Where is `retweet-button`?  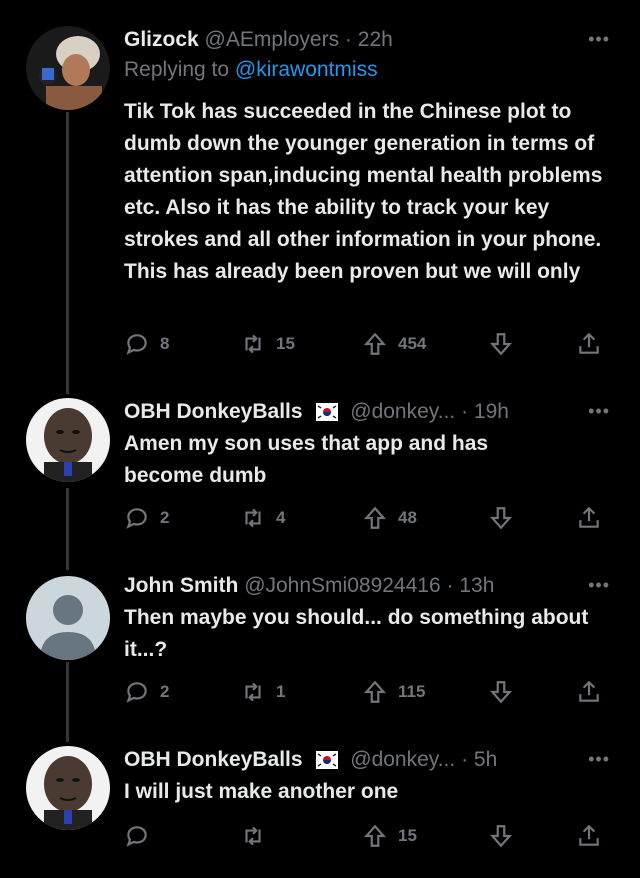 retweet-button is located at coordinates (258, 836).